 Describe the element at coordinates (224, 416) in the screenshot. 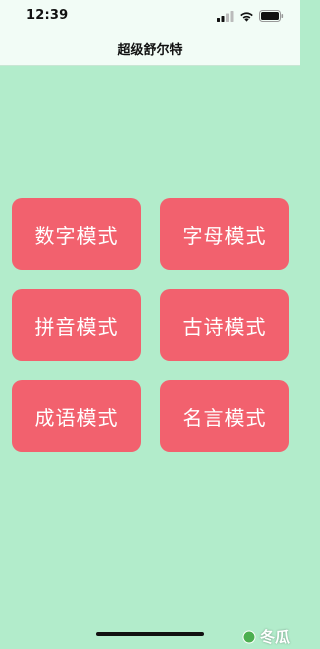

I see `quote-mode-button: 名言模式` at that location.